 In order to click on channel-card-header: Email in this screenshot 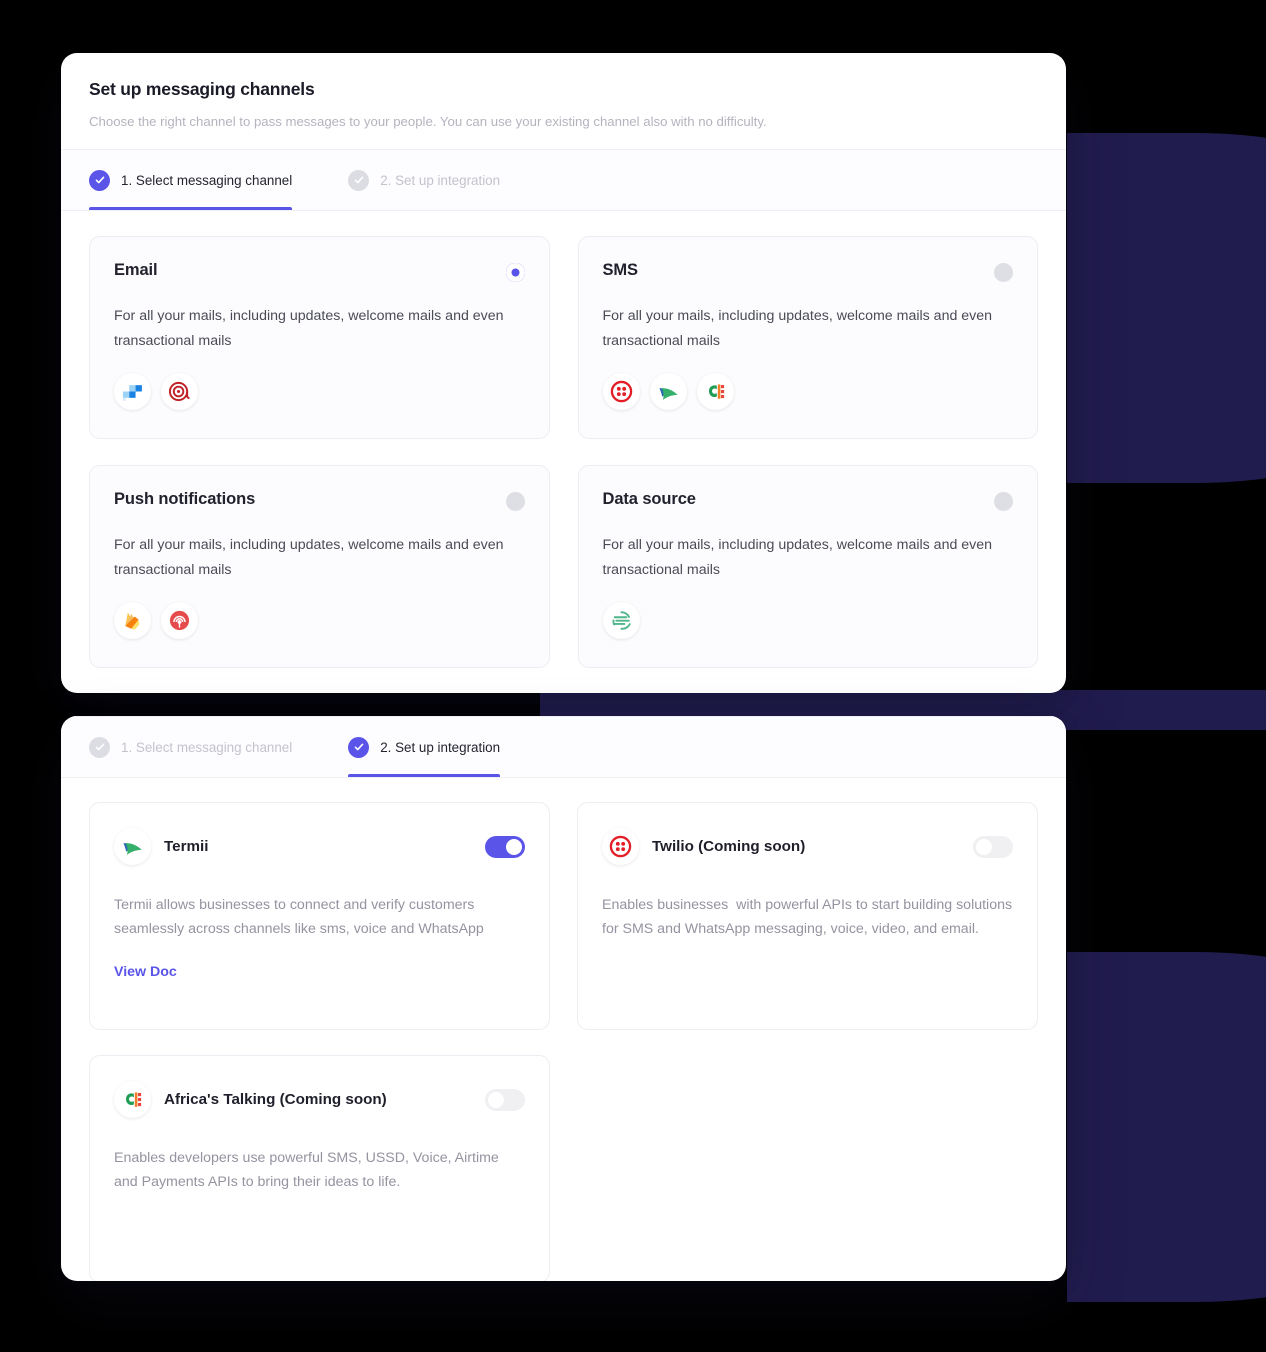, I will do `click(319, 272)`.